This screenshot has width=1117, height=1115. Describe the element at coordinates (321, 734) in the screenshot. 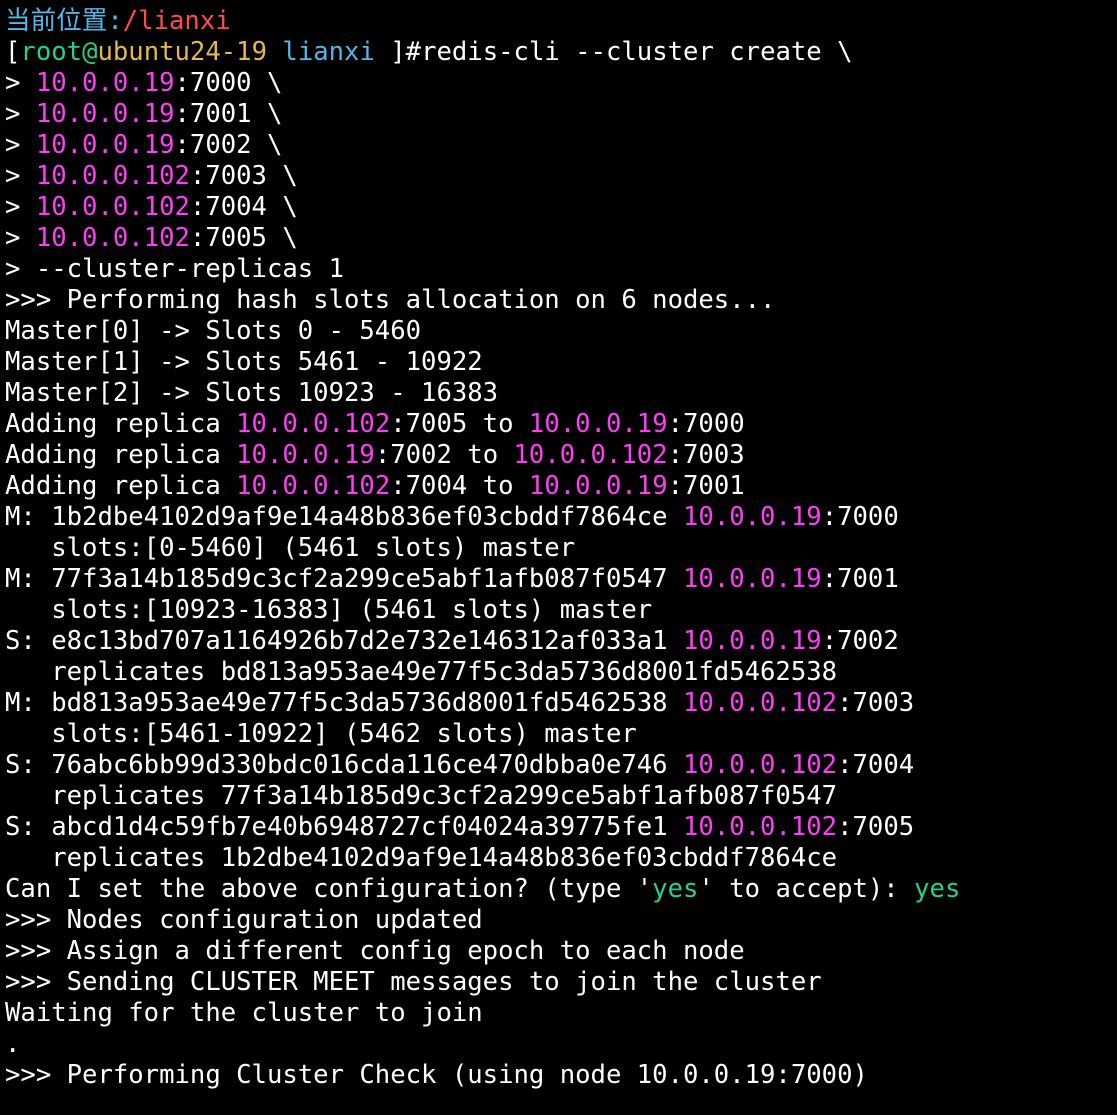

I see `terminal-text: slots:[5461-10922] (5462 slots) master` at that location.